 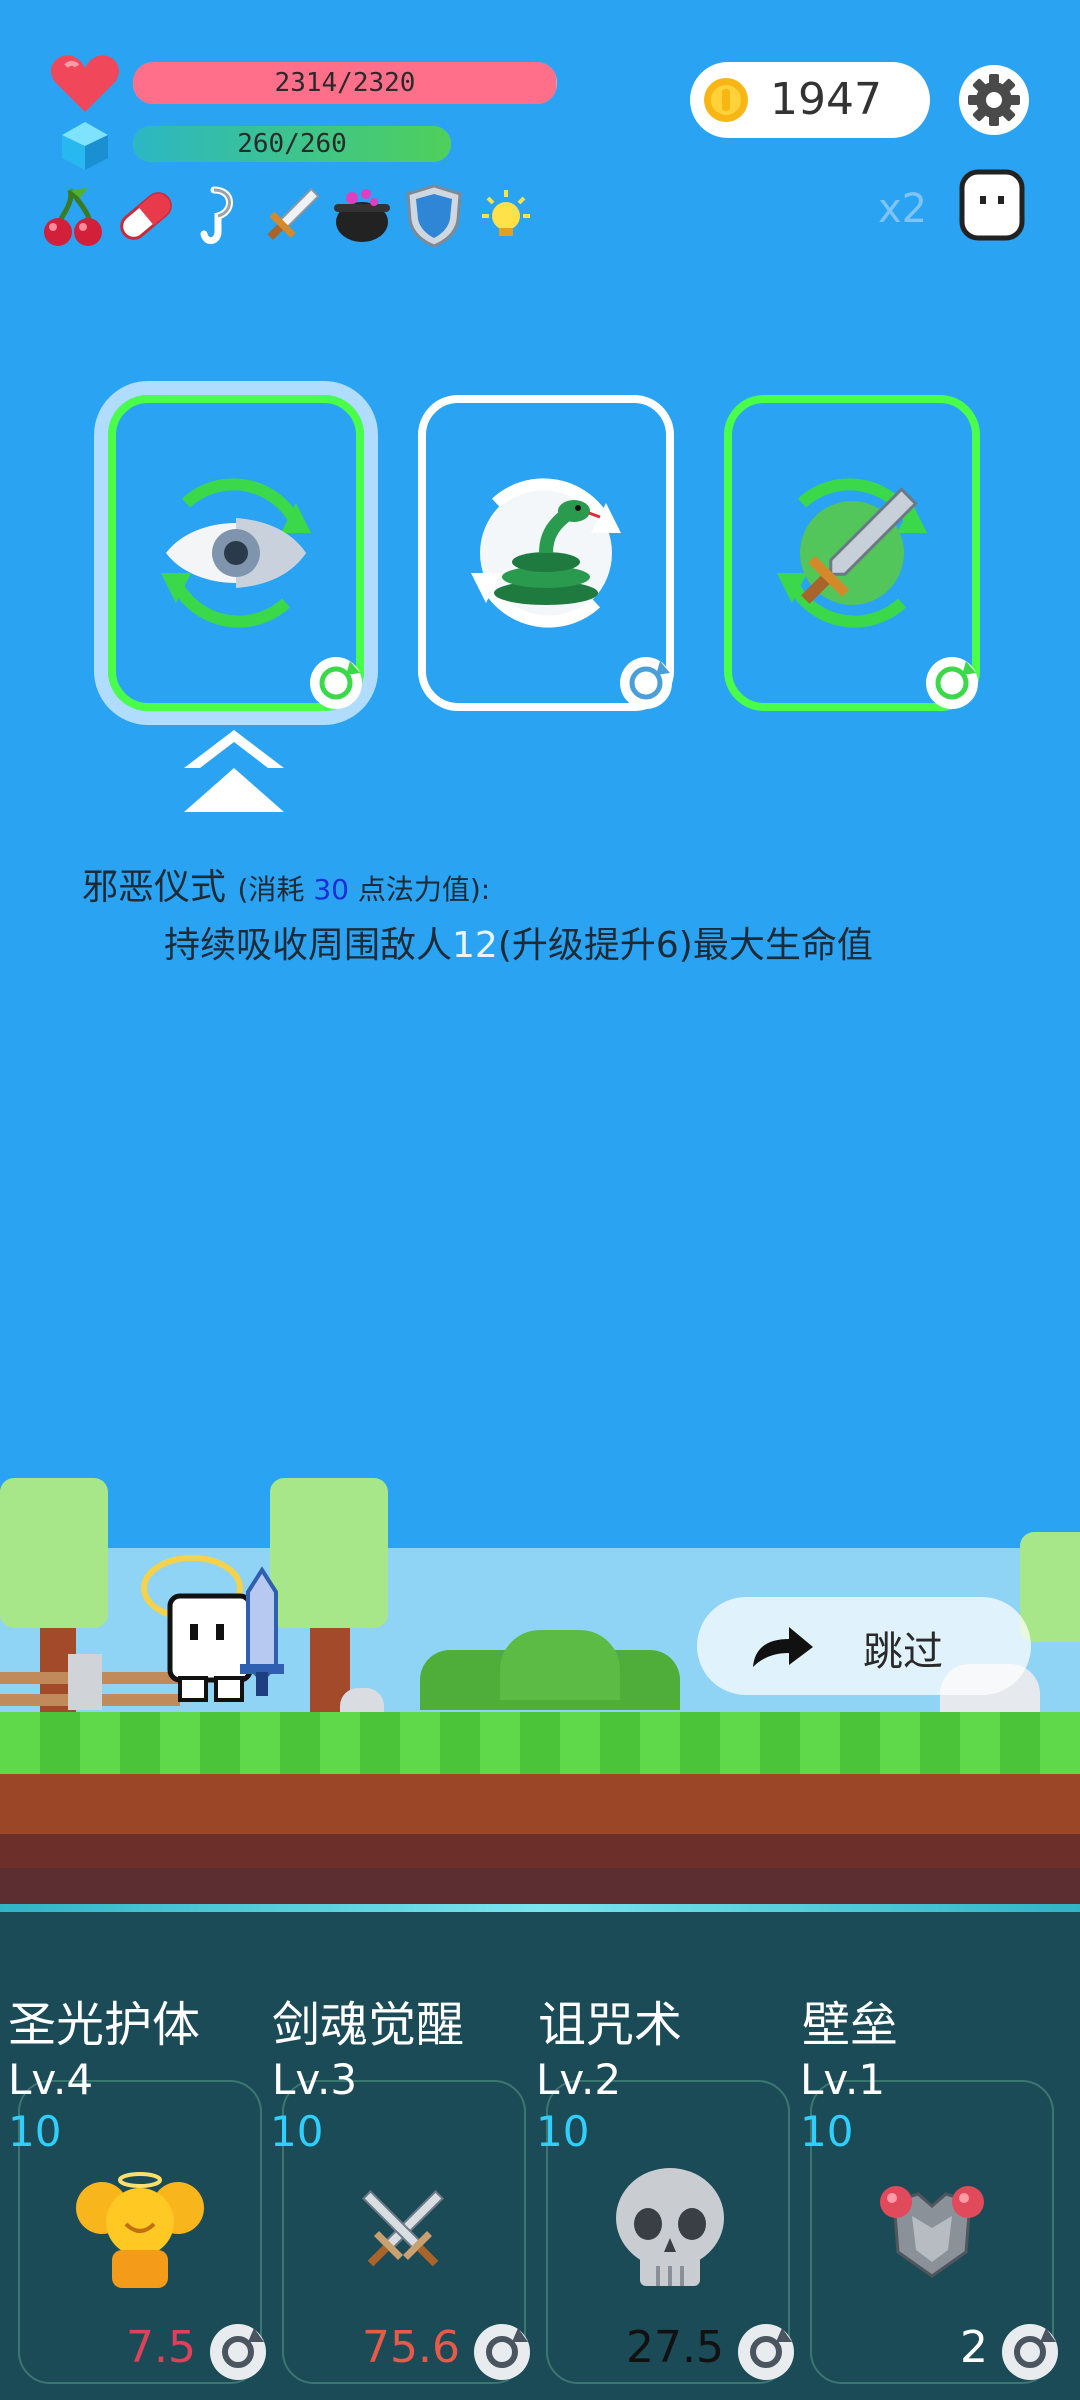 I want to click on bush, so click(x=560, y=1665).